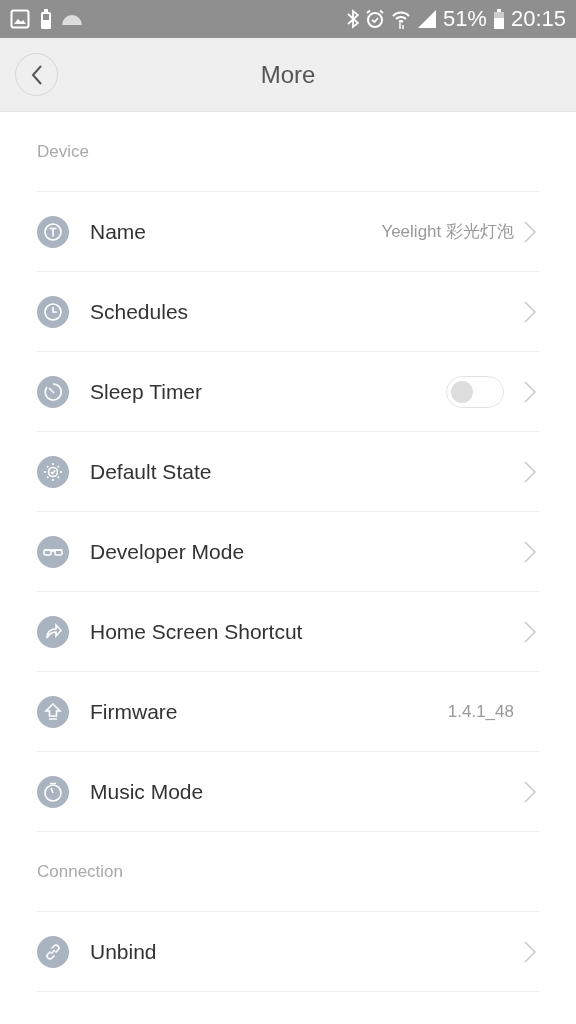 This screenshot has height=1024, width=576. Describe the element at coordinates (374, 19) in the screenshot. I see `alarm-icon` at that location.